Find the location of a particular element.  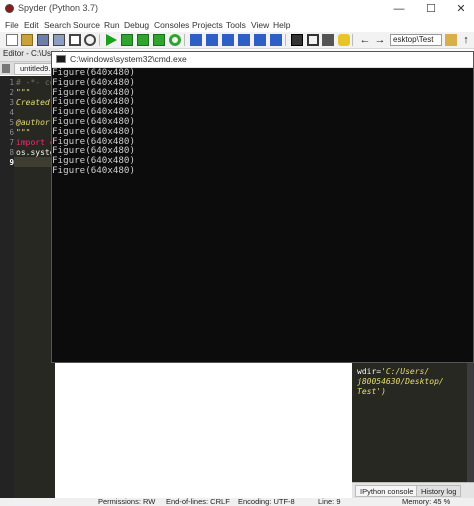

arrow-right-icon: → is located at coordinates (380, 40).